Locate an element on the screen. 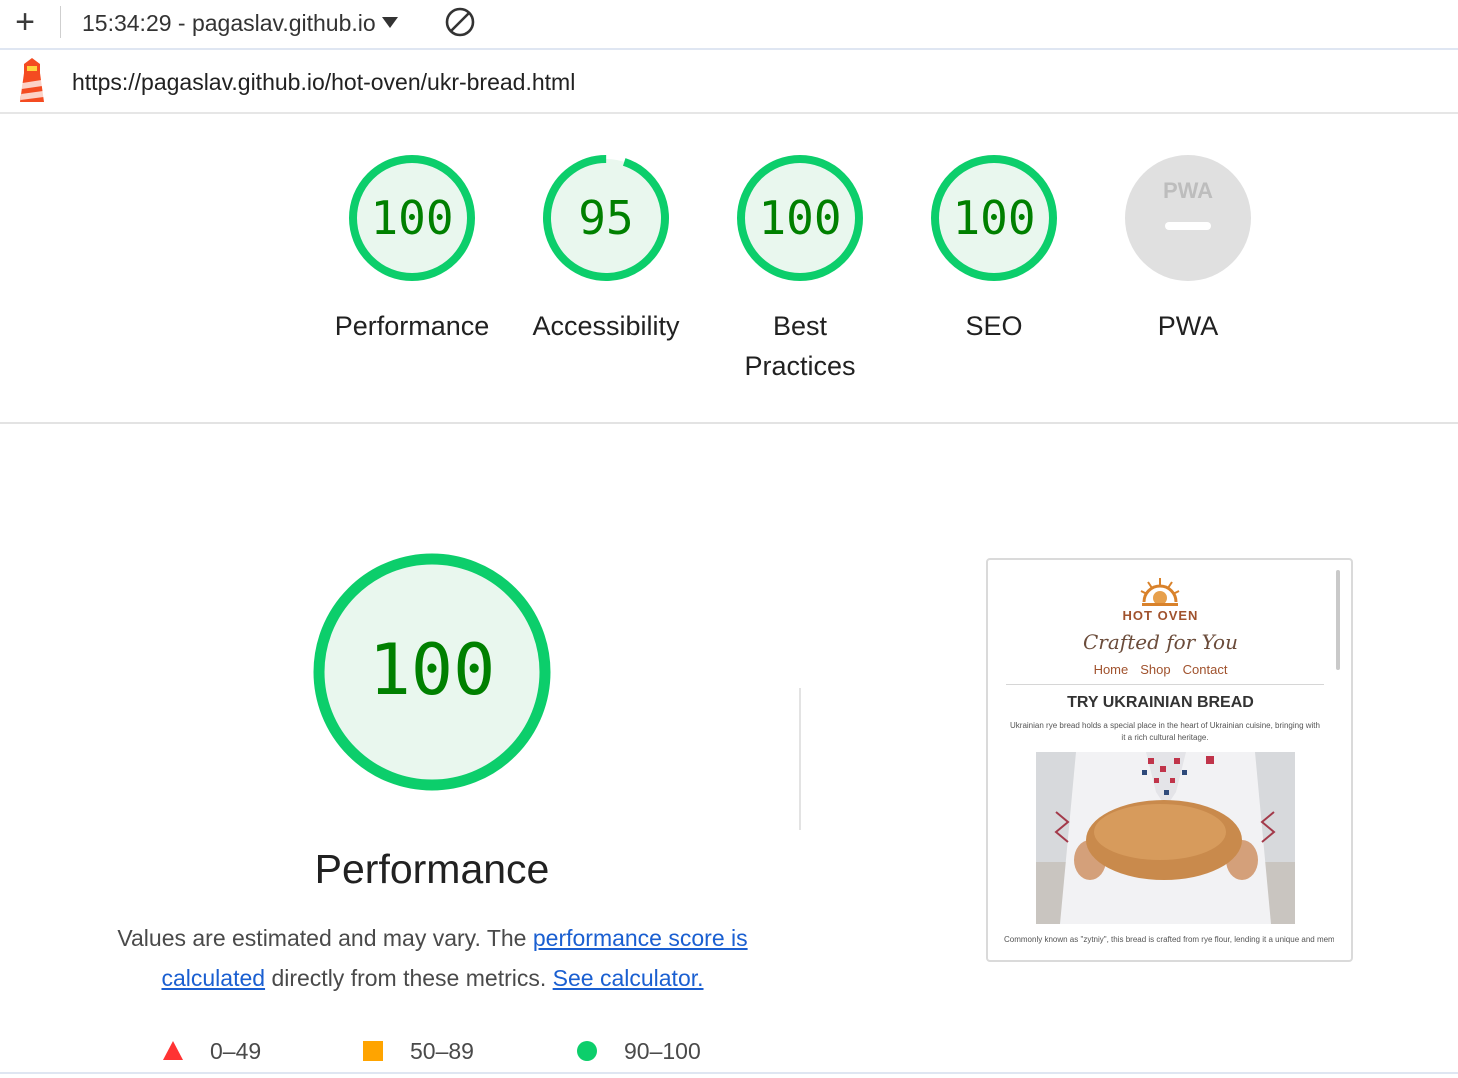 This screenshot has height=1078, width=1458. gauge-accessibility: 95 Accessibility is located at coordinates (606, 249).